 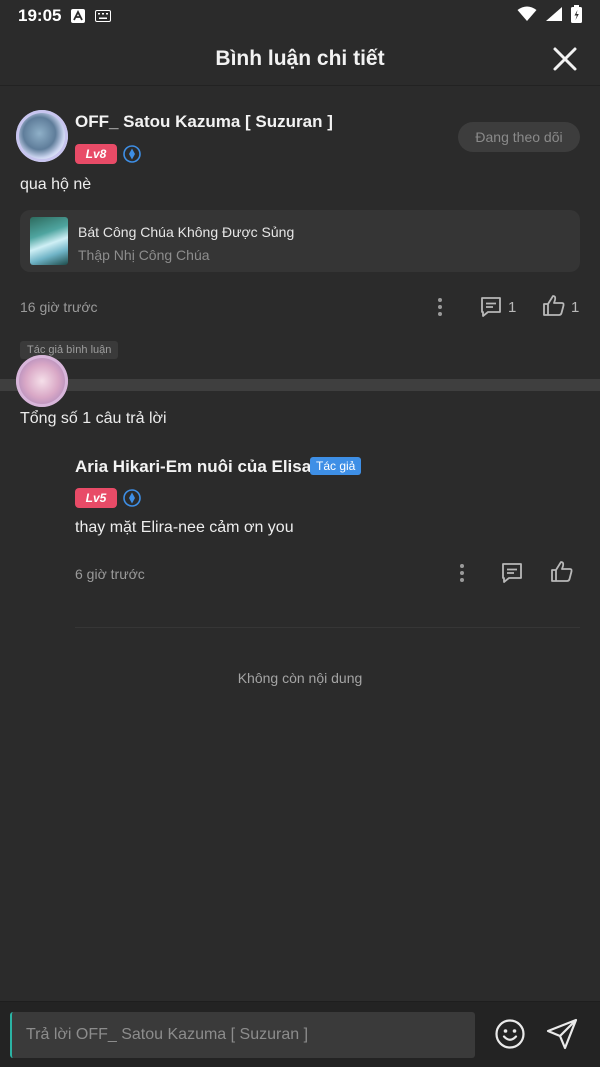 What do you see at coordinates (462, 573) in the screenshot?
I see `reply-more-options-icon` at bounding box center [462, 573].